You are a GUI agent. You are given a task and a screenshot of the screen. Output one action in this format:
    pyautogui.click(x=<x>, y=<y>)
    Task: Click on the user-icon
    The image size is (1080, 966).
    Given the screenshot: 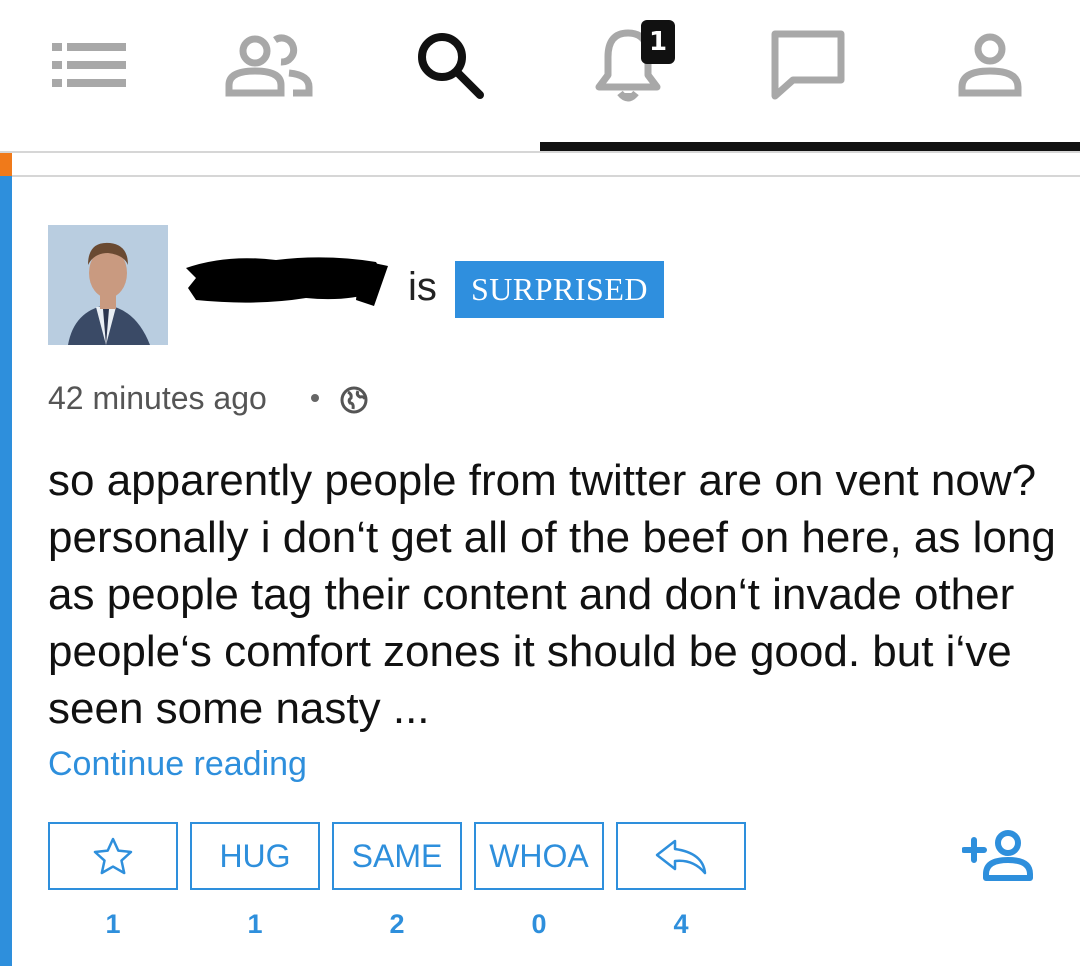 What is the action you would take?
    pyautogui.click(x=990, y=65)
    